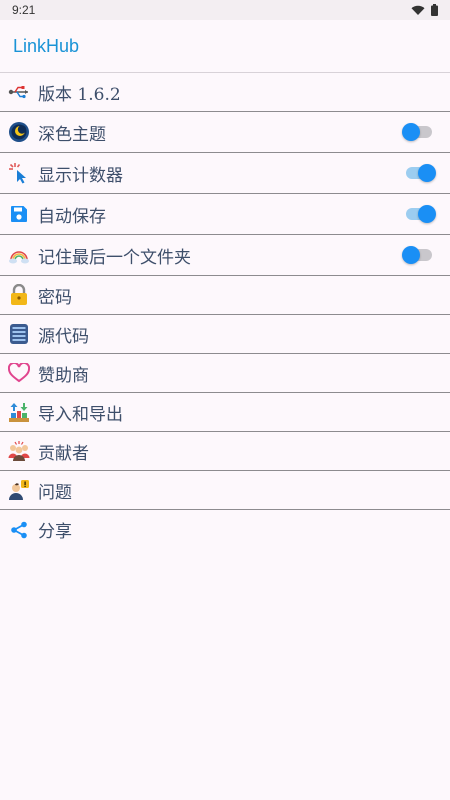 The width and height of the screenshot is (450, 800). What do you see at coordinates (19, 295) in the screenshot?
I see `lock-icon` at bounding box center [19, 295].